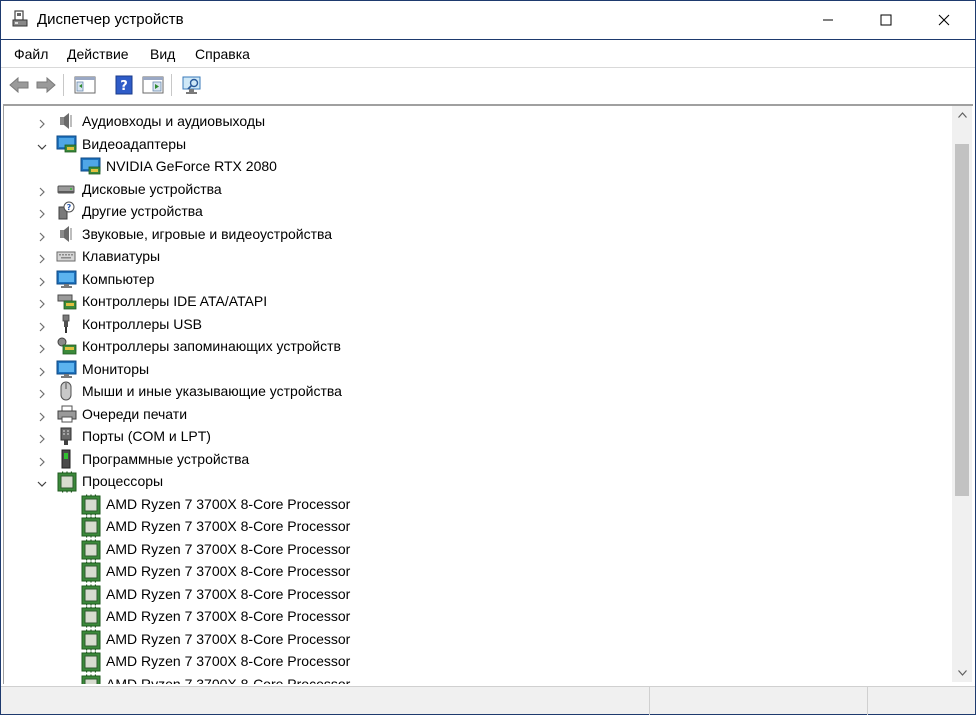 The image size is (976, 715). What do you see at coordinates (478, 301) in the screenshot?
I see `device-tree-category: Контроллеры IDE ATA/ATAPI` at bounding box center [478, 301].